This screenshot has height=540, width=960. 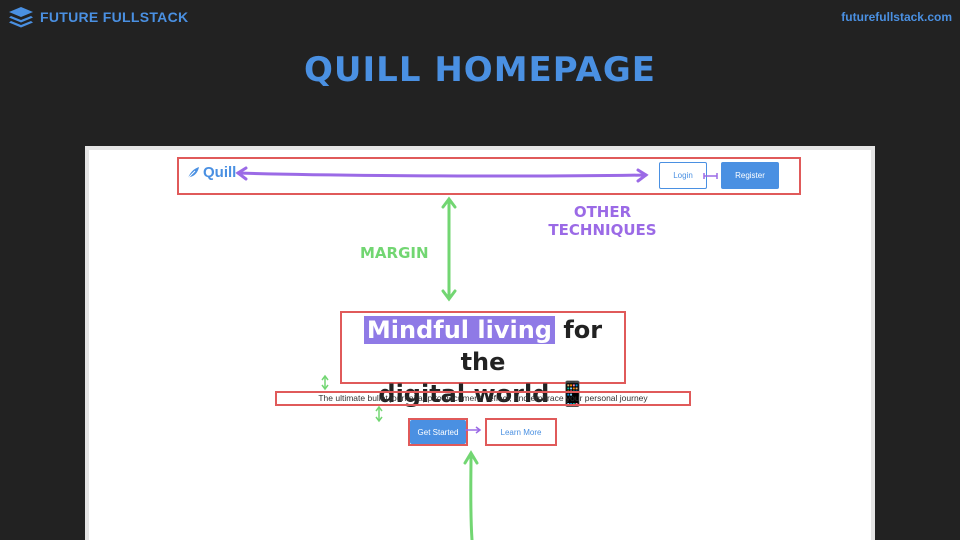 What do you see at coordinates (442, 174) in the screenshot?
I see `purple-spacing-arrow` at bounding box center [442, 174].